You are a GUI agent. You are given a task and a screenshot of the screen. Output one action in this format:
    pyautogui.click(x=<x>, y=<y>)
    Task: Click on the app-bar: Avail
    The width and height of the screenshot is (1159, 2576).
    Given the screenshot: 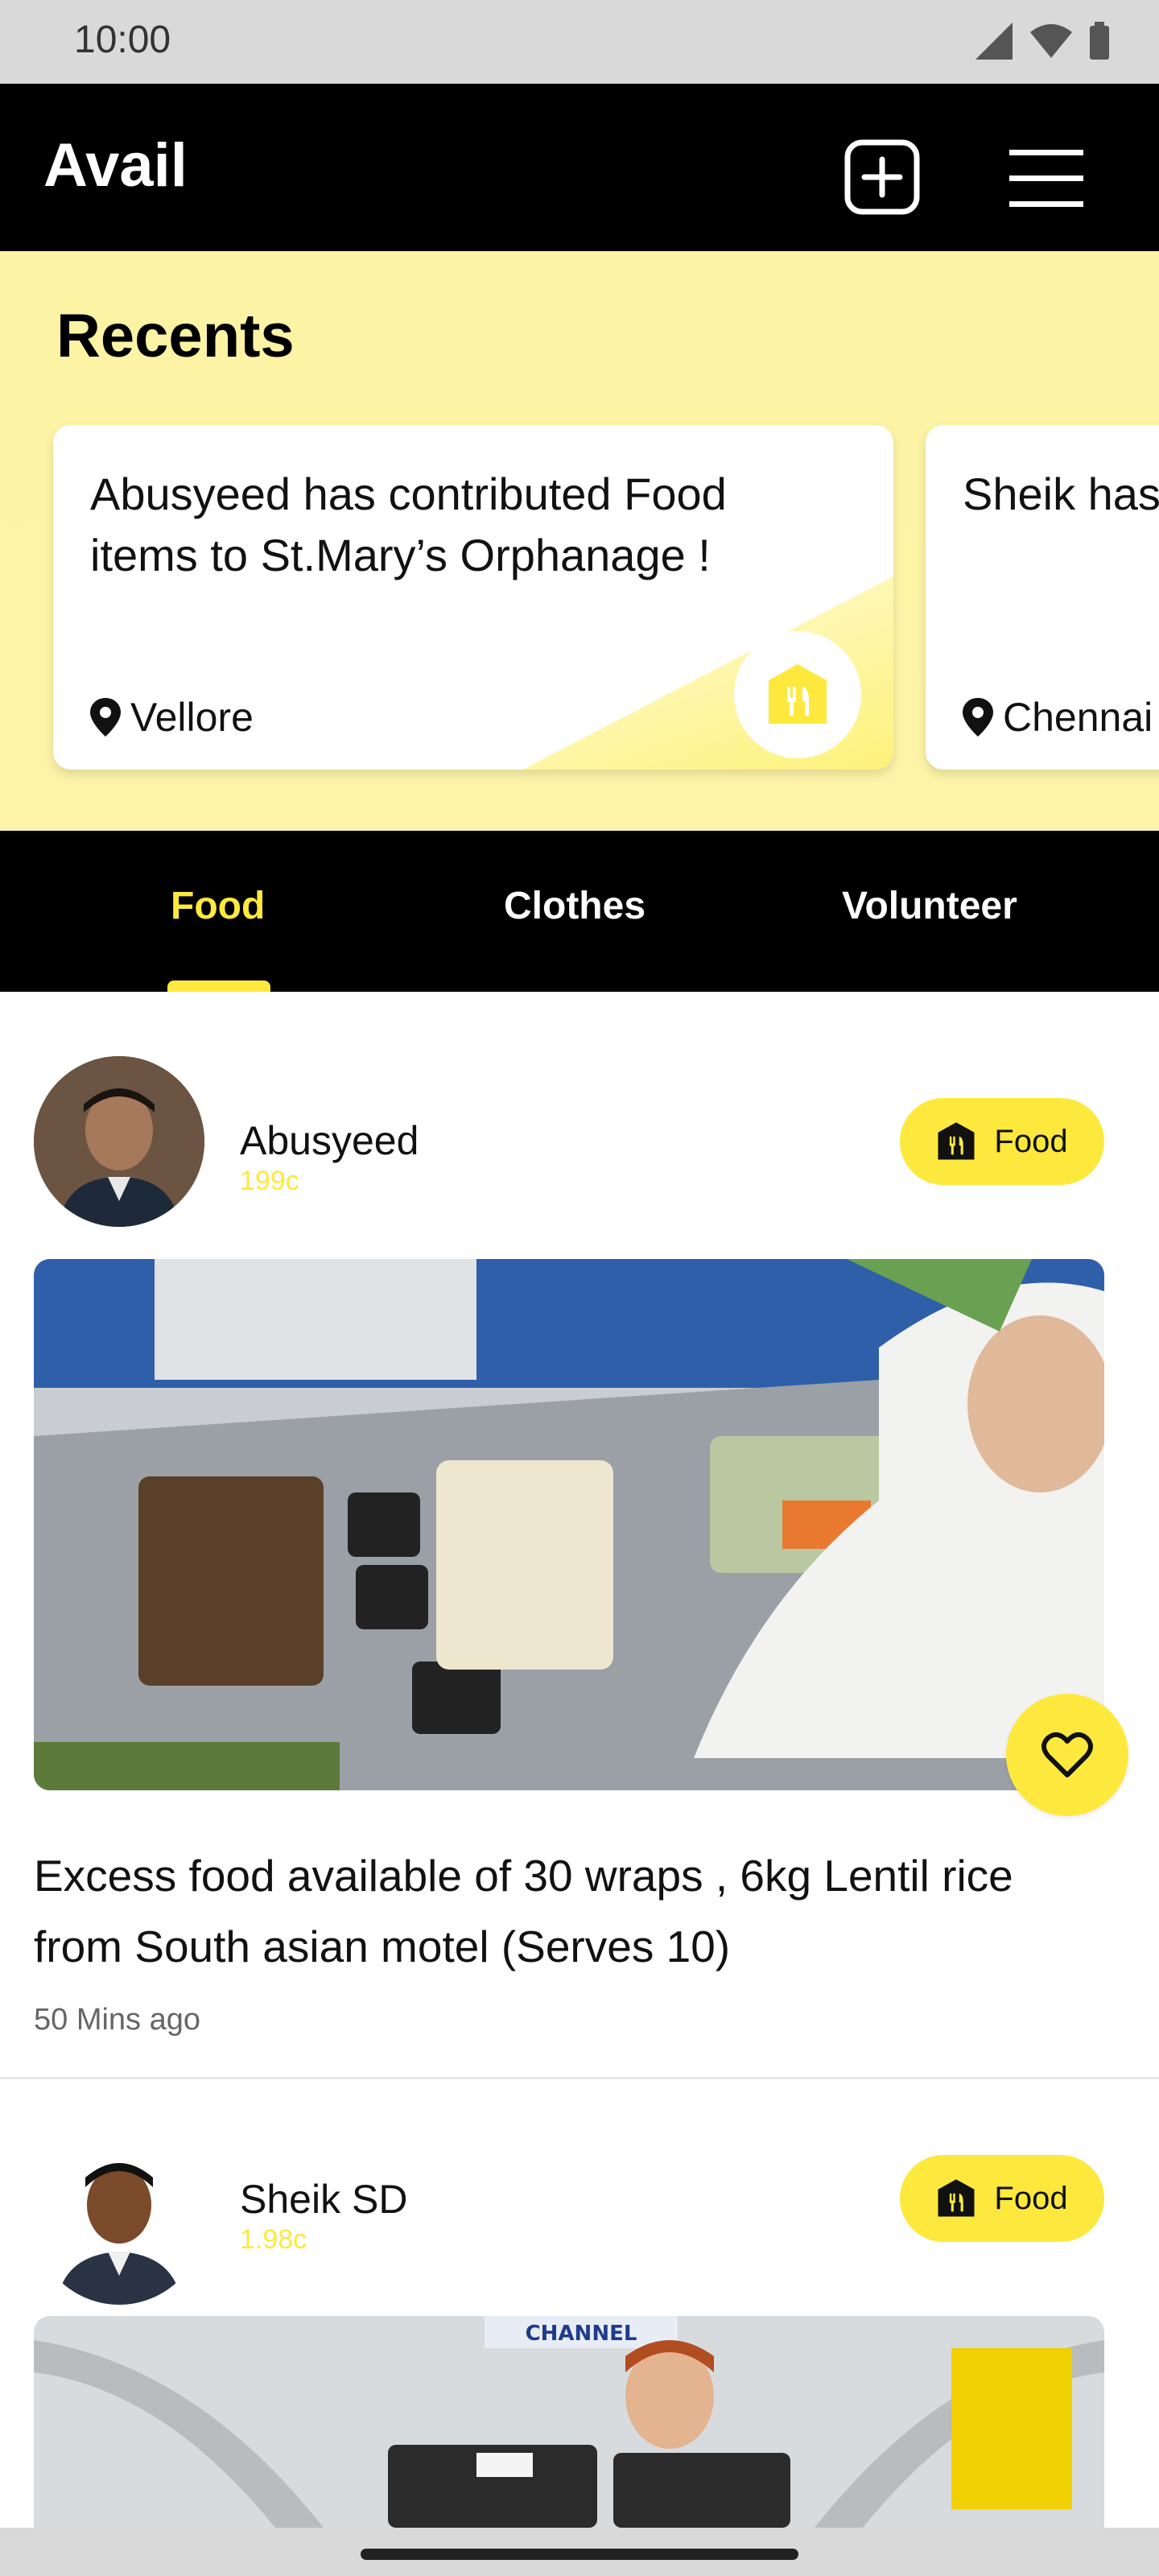 What is the action you would take?
    pyautogui.click(x=579, y=167)
    